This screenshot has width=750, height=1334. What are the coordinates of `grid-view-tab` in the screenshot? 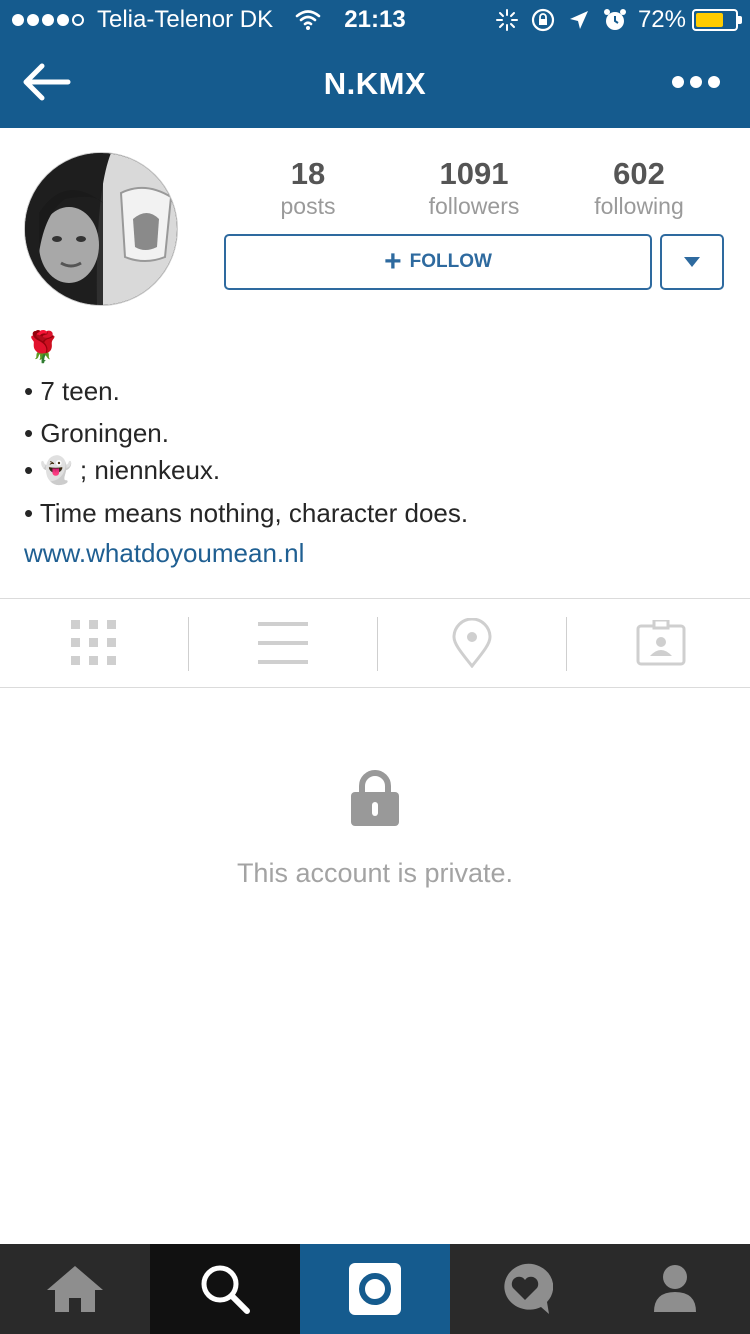 It's located at (94, 643).